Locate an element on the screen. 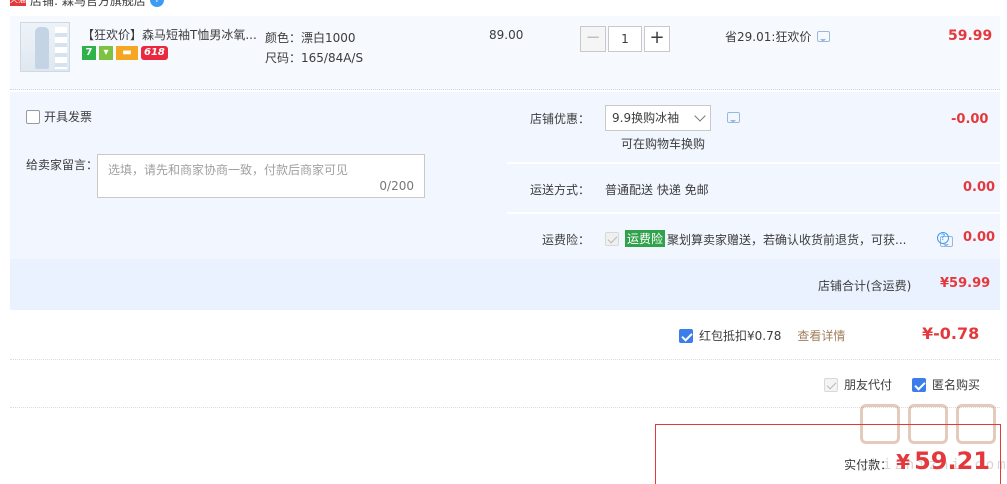  view-details-link: 查看详情 is located at coordinates (821, 335).